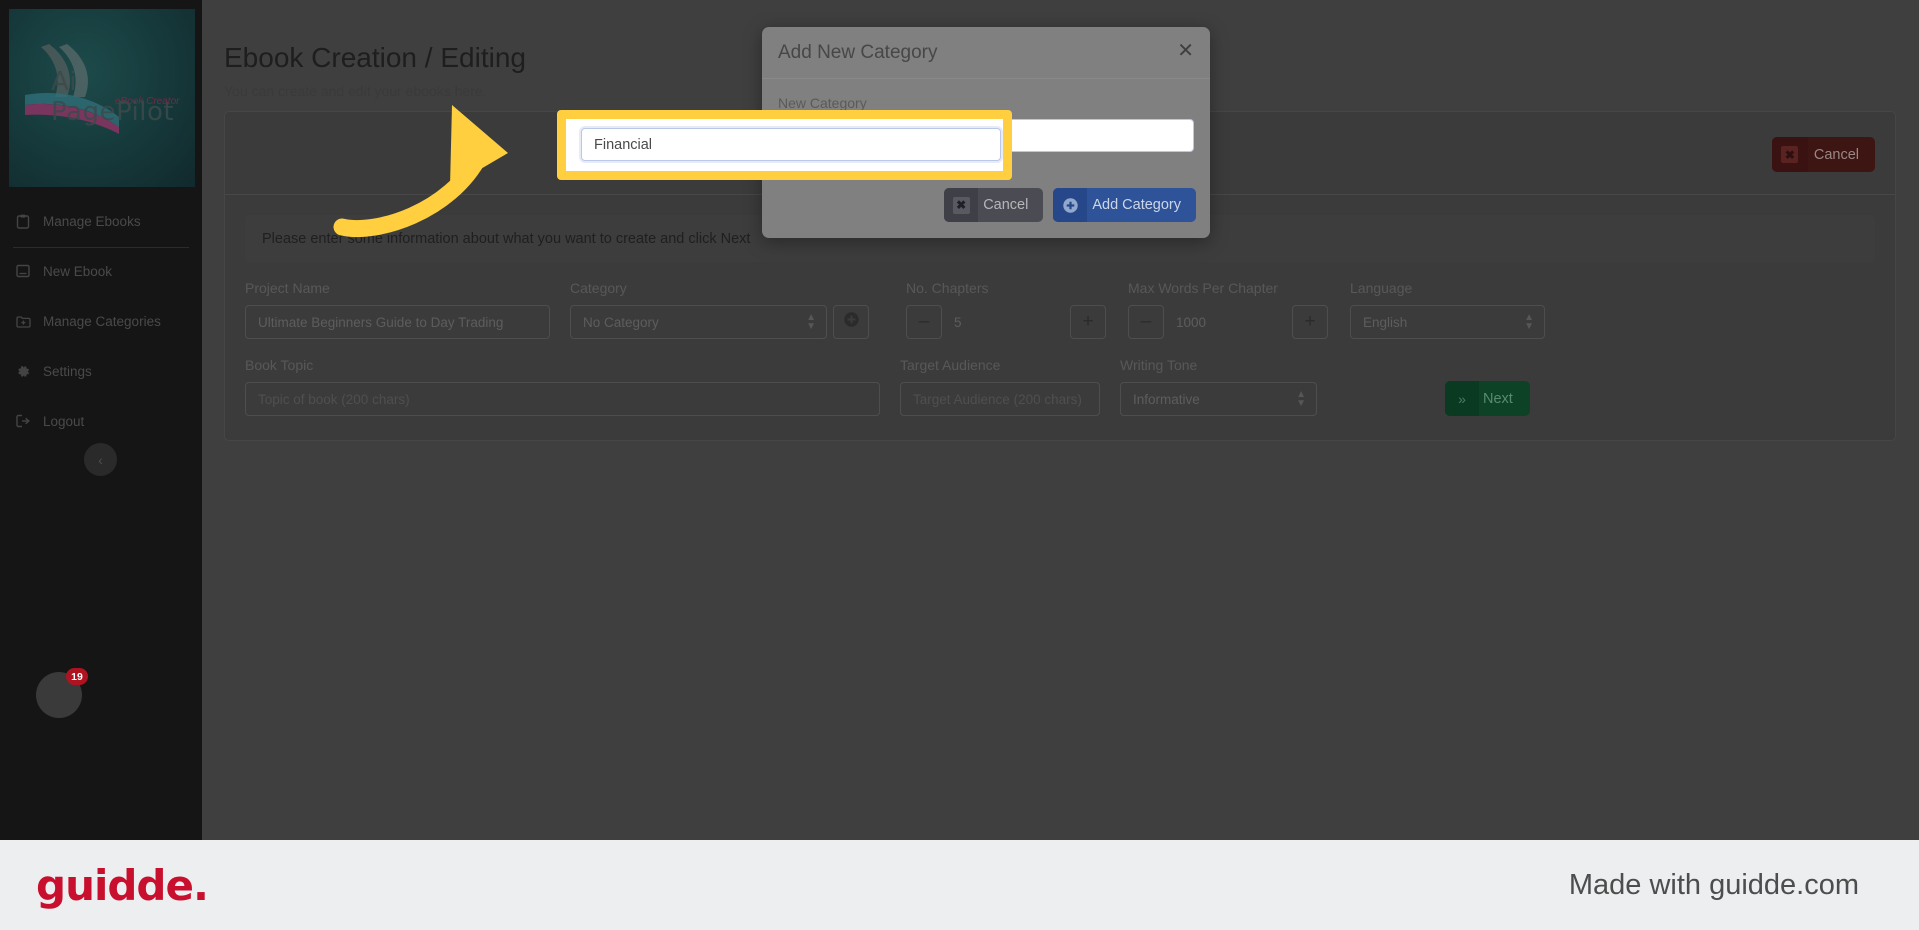 This screenshot has height=930, width=1919. I want to click on max-words-label: Max Words Per Chapter, so click(1203, 288).